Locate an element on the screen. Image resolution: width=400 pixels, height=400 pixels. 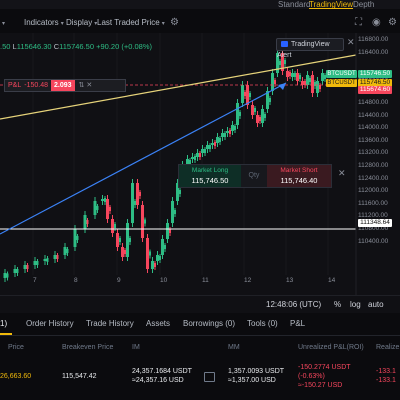
symbol-tag-btcusdt-2: BTCUSDT is located at coordinates (341, 83).